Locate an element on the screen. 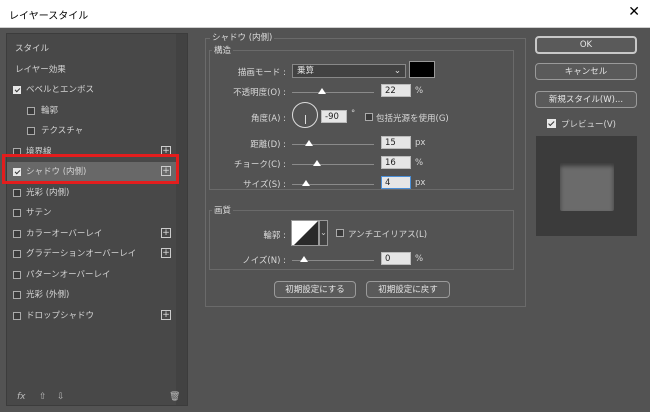 The height and width of the screenshot is (412, 650). style-item-label: スタイル is located at coordinates (32, 49).